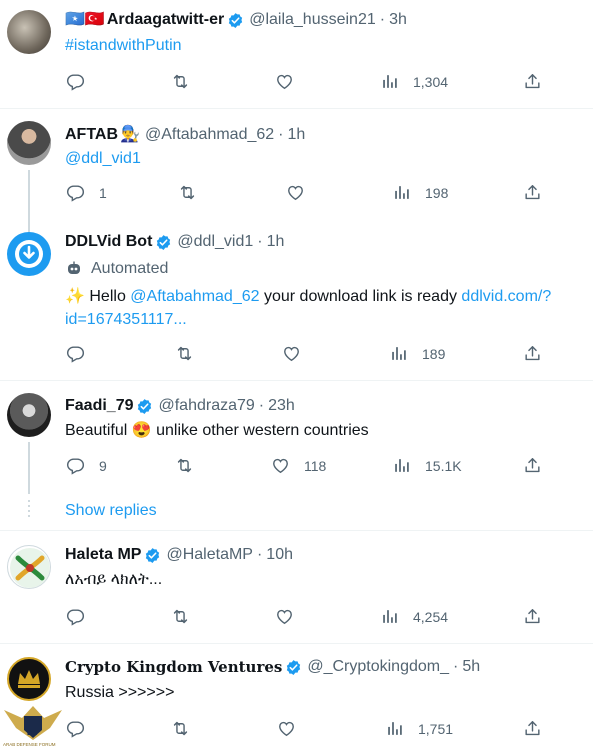  I want to click on author-handle: @_Cryptokingdom_, so click(378, 667).